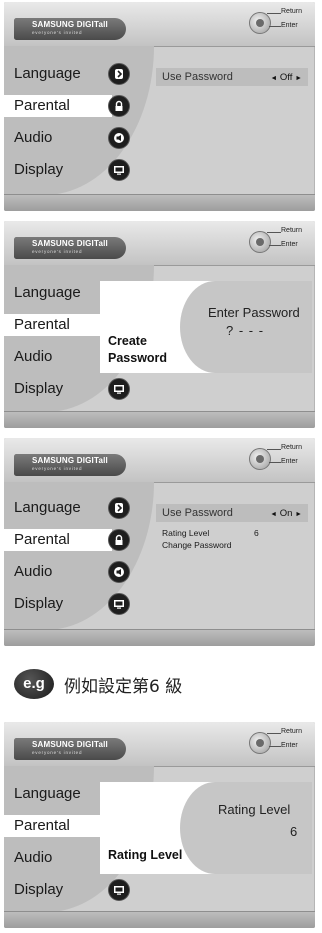 This screenshot has height=933, width=322. I want to click on popup-heading: Rating Level, so click(145, 855).